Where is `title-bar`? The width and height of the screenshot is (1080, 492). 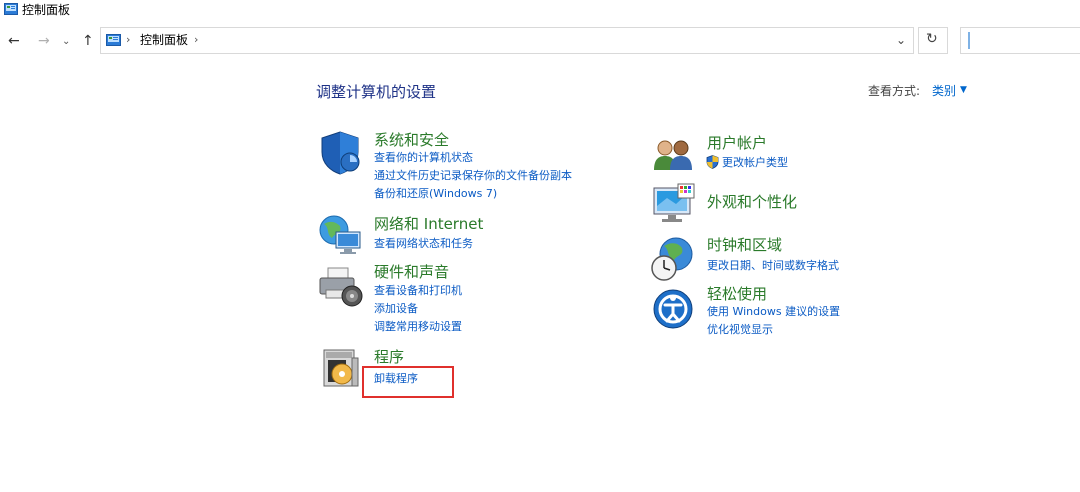 title-bar is located at coordinates (540, 11).